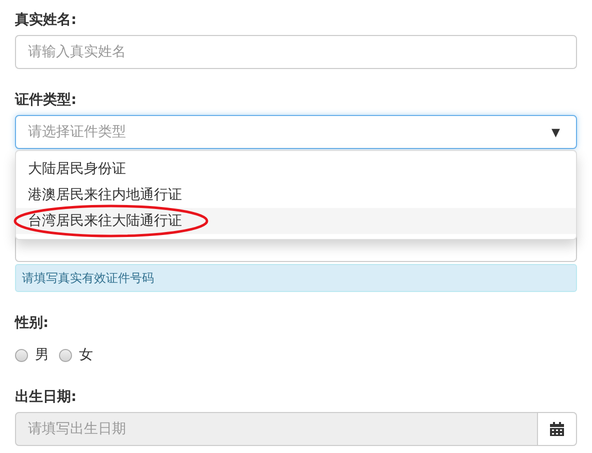  Describe the element at coordinates (46, 100) in the screenshot. I see `field-label: 证件类型:` at that location.